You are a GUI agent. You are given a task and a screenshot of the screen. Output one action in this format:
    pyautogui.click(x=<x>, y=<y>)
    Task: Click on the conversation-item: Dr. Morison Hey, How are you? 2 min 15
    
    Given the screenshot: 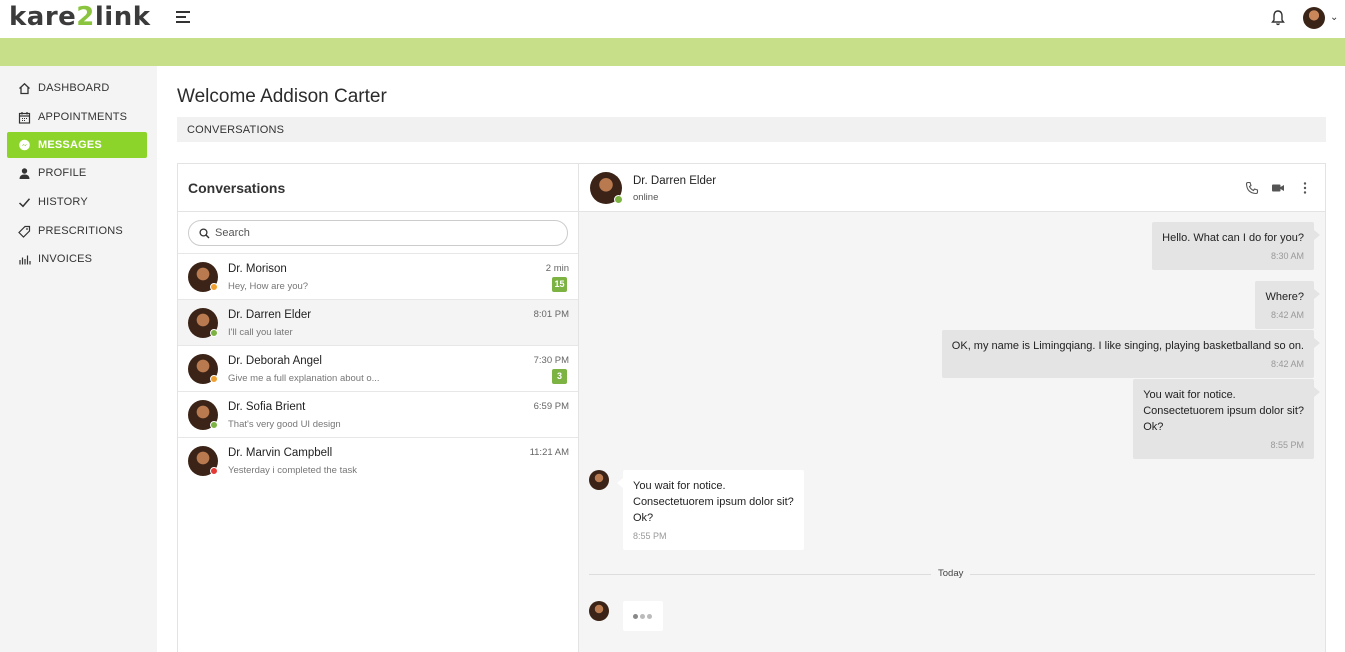 What is the action you would take?
    pyautogui.click(x=378, y=276)
    